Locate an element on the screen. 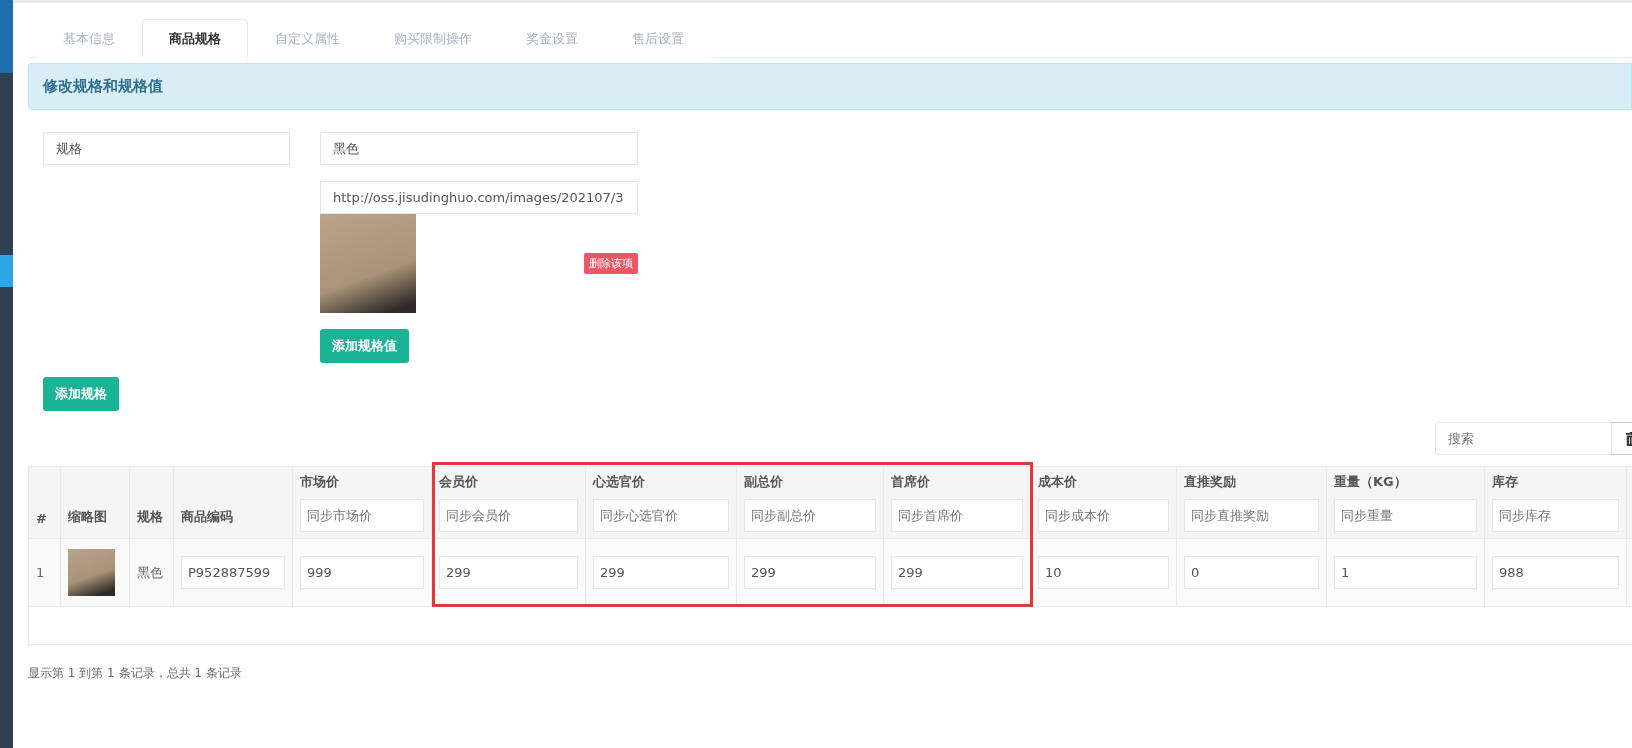 The width and height of the screenshot is (1632, 748). column-label: 缩略图 is located at coordinates (88, 517).